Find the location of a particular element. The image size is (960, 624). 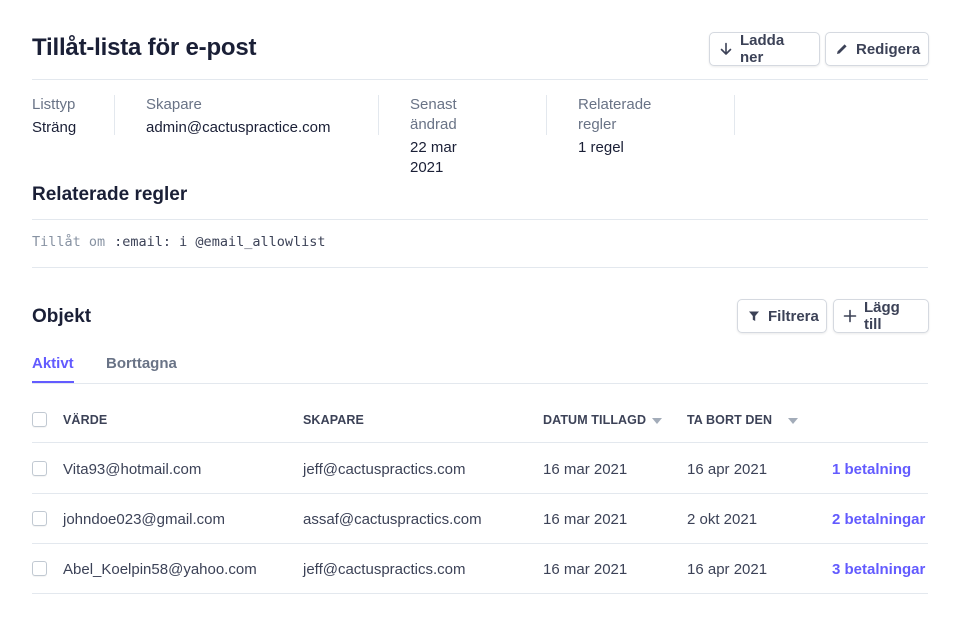

filter-button: Filtrera is located at coordinates (782, 316).